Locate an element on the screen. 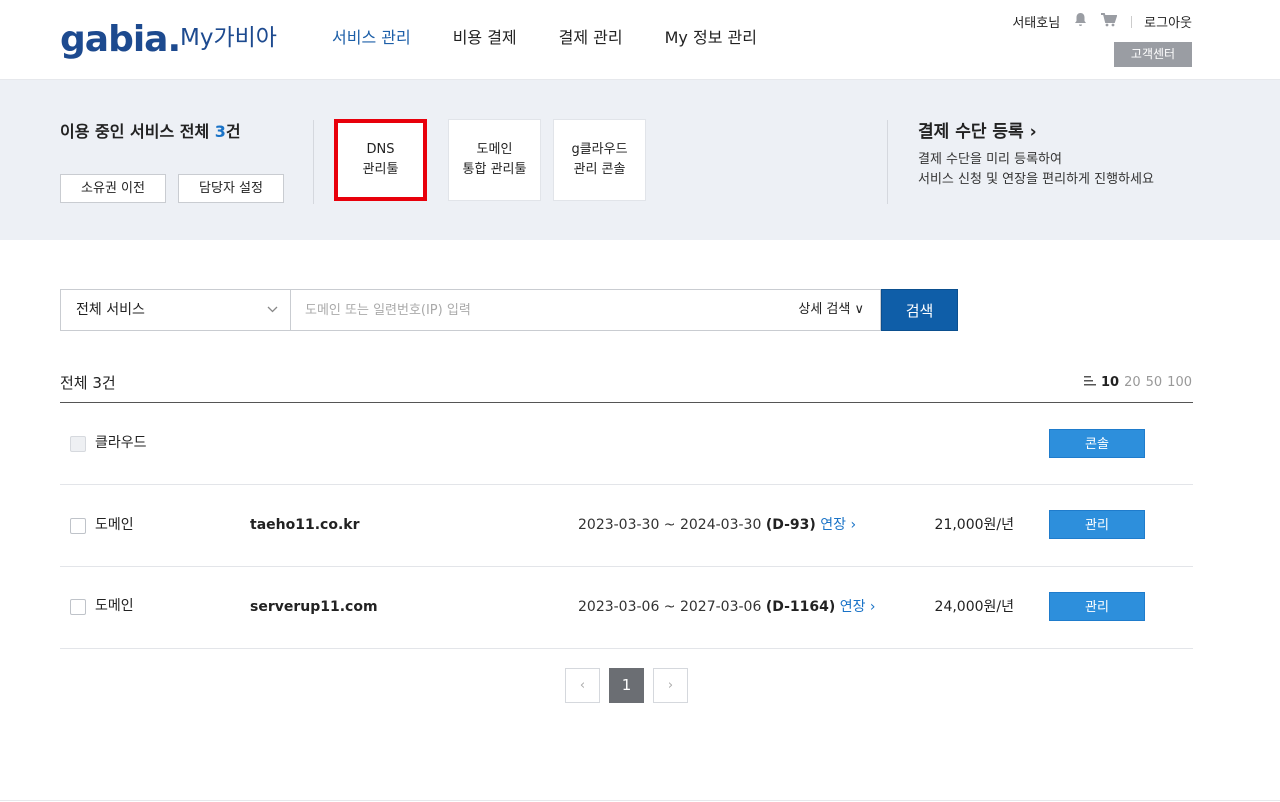 This screenshot has height=802, width=1280. utility-menu: 서태호님 로그아웃 is located at coordinates (1102, 21).